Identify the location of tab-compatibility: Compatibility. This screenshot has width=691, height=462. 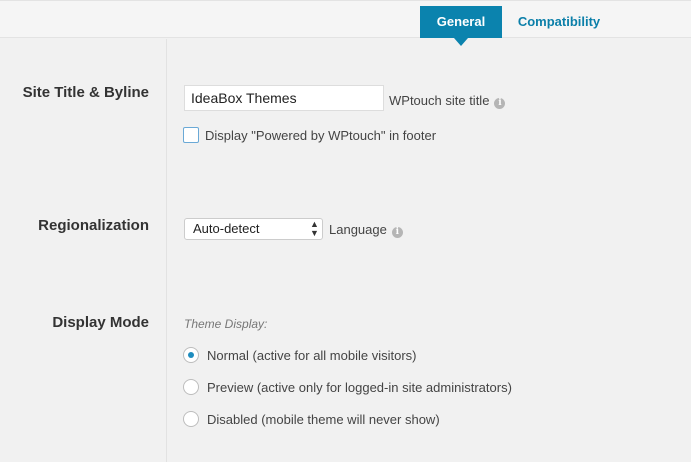
(559, 22).